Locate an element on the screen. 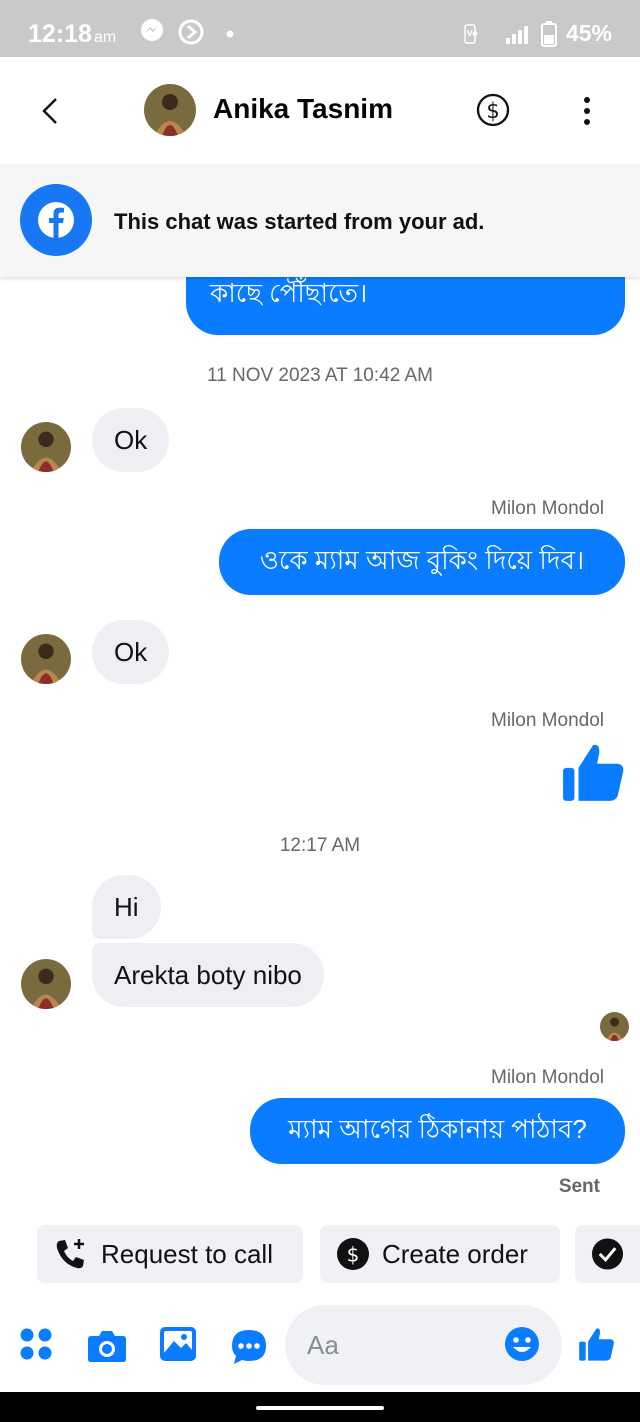 The image size is (640, 1422). battery-icon is located at coordinates (548, 33).